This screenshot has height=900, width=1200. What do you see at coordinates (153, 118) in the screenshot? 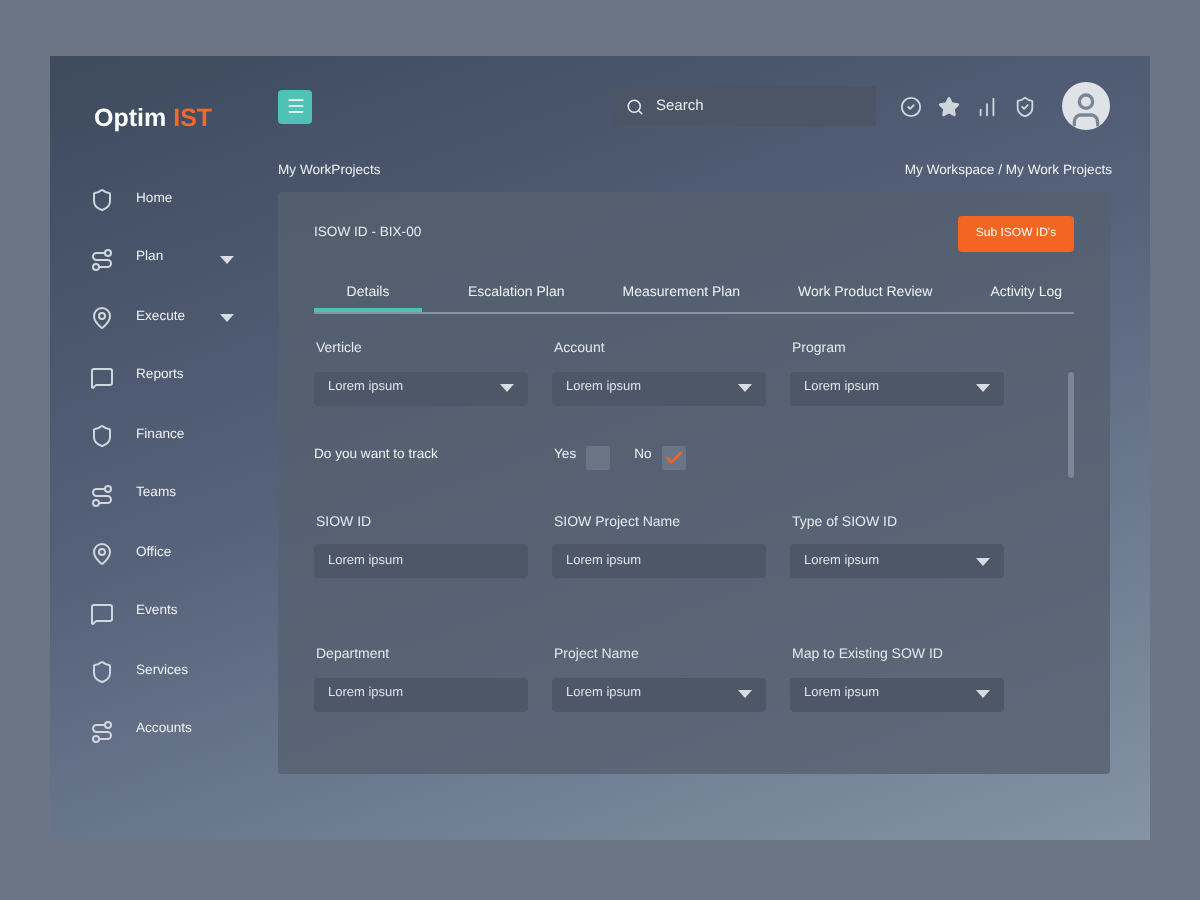
I see `logo-text: Optim IST` at bounding box center [153, 118].